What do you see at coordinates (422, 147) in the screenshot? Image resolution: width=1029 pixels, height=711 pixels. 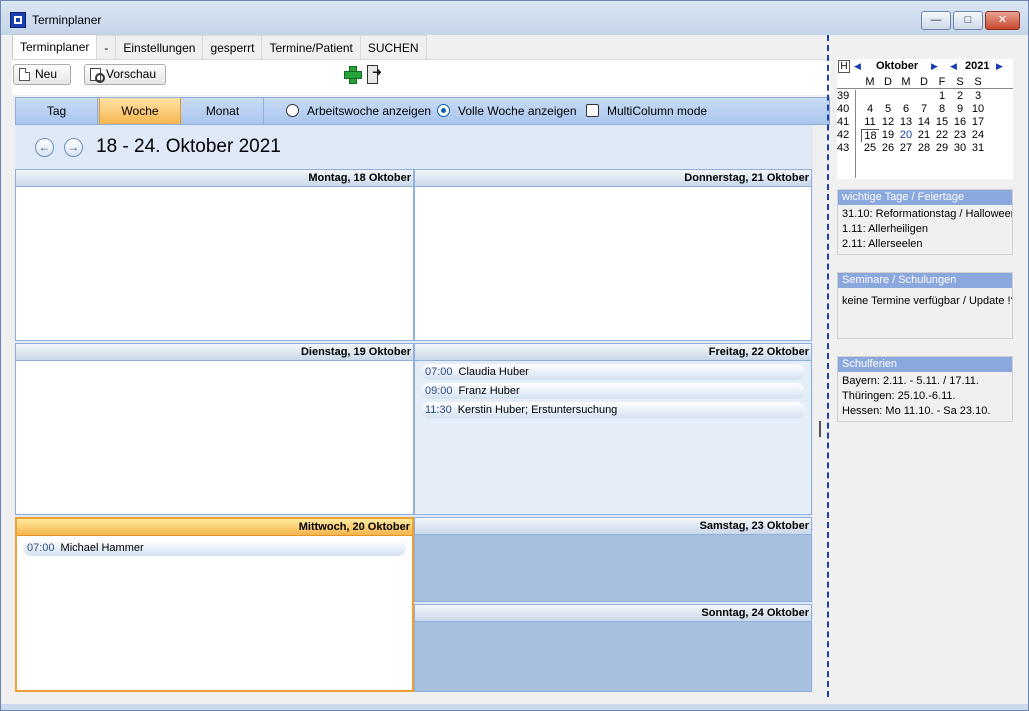 I see `calendar-nav: ← → 18 - 24. Oktober 2021` at bounding box center [422, 147].